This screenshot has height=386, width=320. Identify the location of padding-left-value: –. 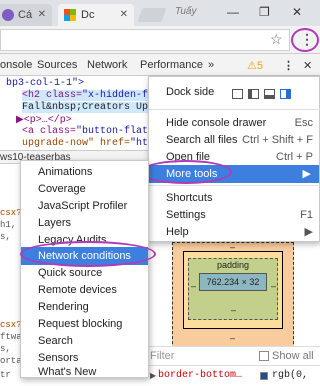
(193, 286).